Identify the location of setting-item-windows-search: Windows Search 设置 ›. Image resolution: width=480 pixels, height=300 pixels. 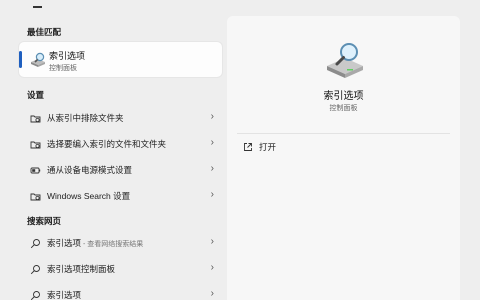
(120, 196).